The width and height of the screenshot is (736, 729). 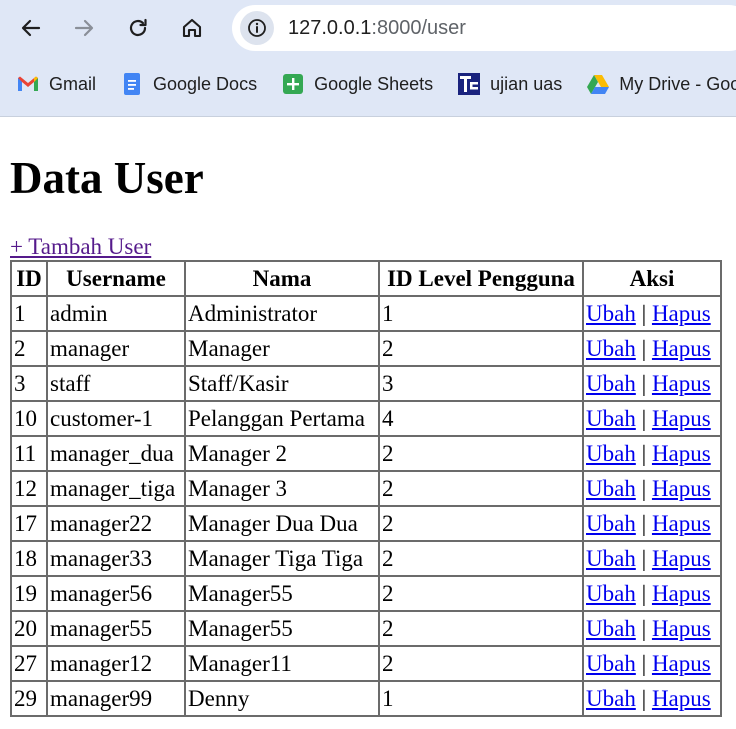 I want to click on bookmark-label: ujian uas, so click(x=526, y=83).